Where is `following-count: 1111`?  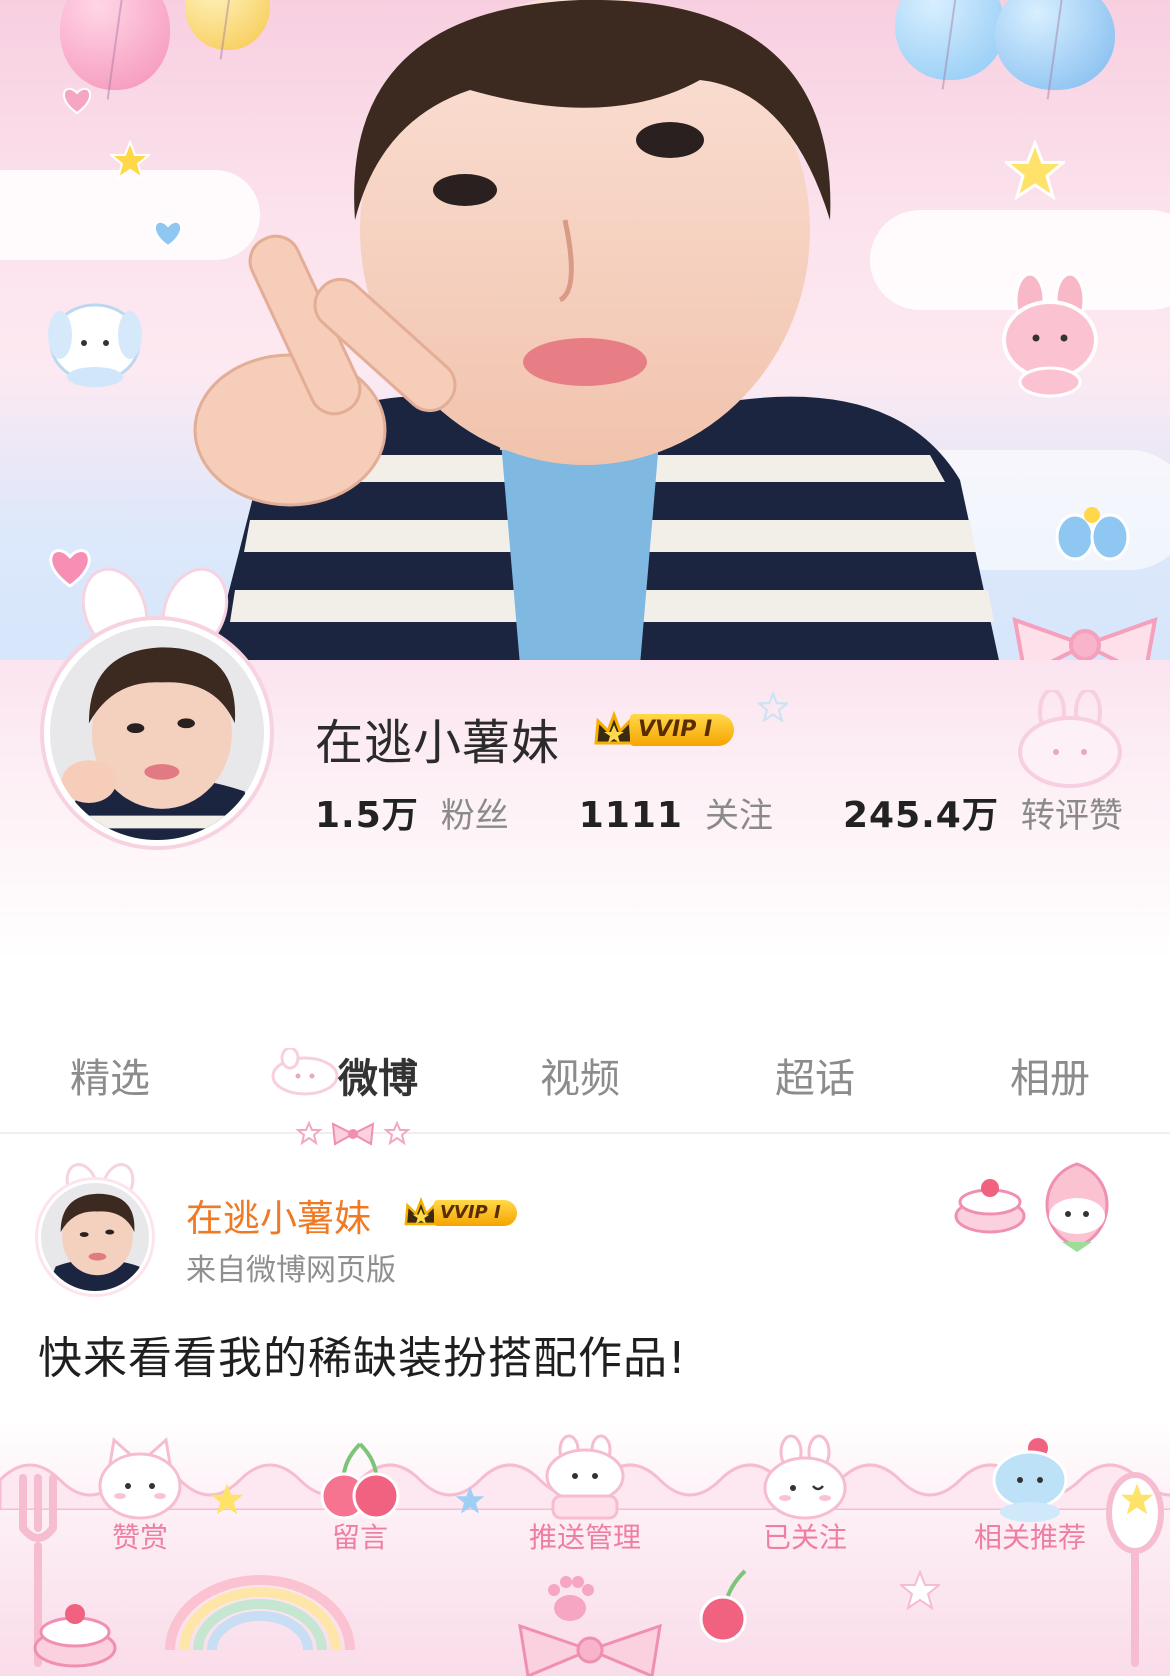
following-count: 1111 is located at coordinates (631, 815).